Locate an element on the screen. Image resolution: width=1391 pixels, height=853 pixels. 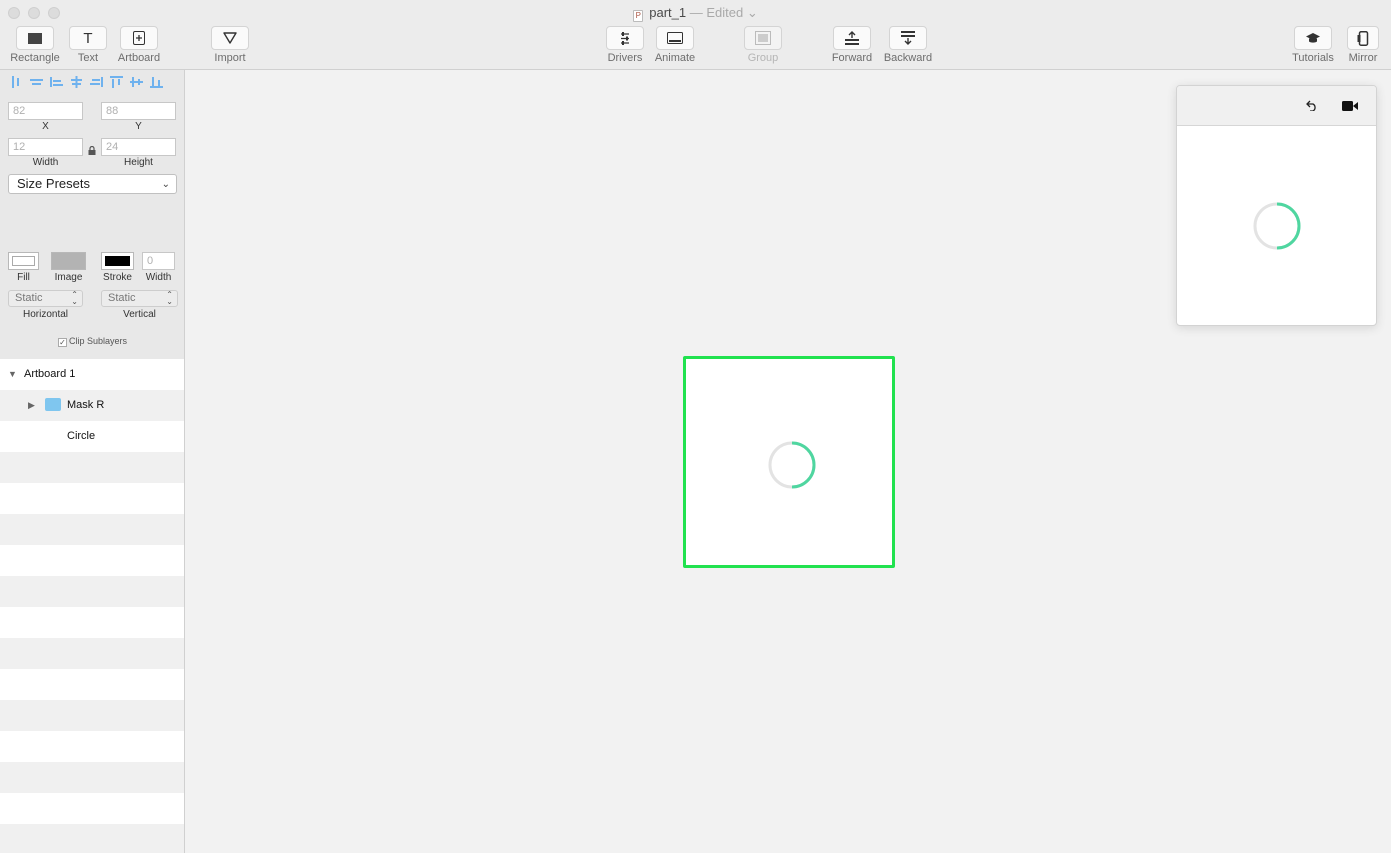
align-right-icon is located at coordinates (96, 82).